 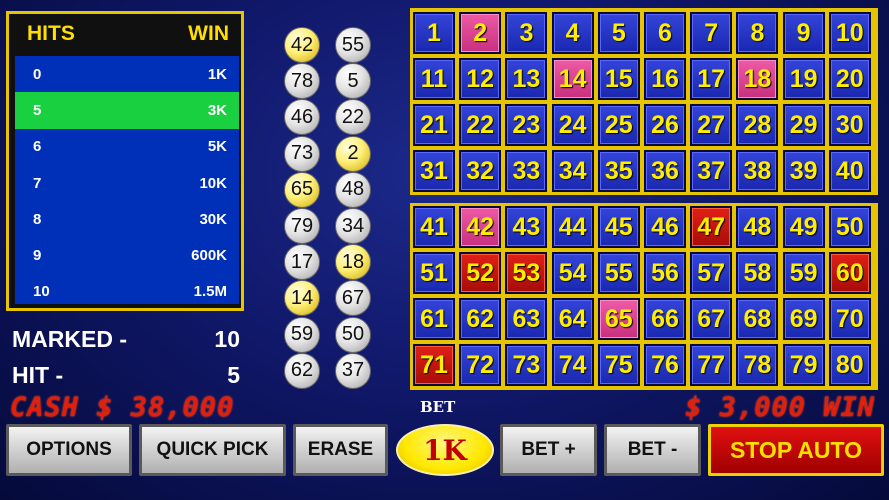 What do you see at coordinates (757, 227) in the screenshot?
I see `board-number-48: 48` at bounding box center [757, 227].